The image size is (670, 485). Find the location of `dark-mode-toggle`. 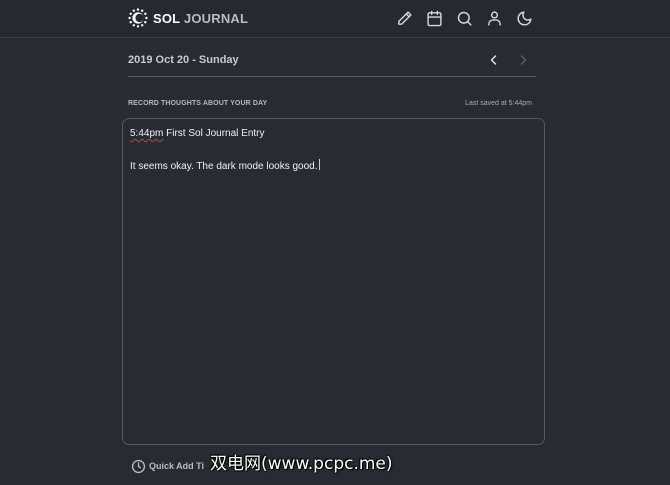

dark-mode-toggle is located at coordinates (524, 18).